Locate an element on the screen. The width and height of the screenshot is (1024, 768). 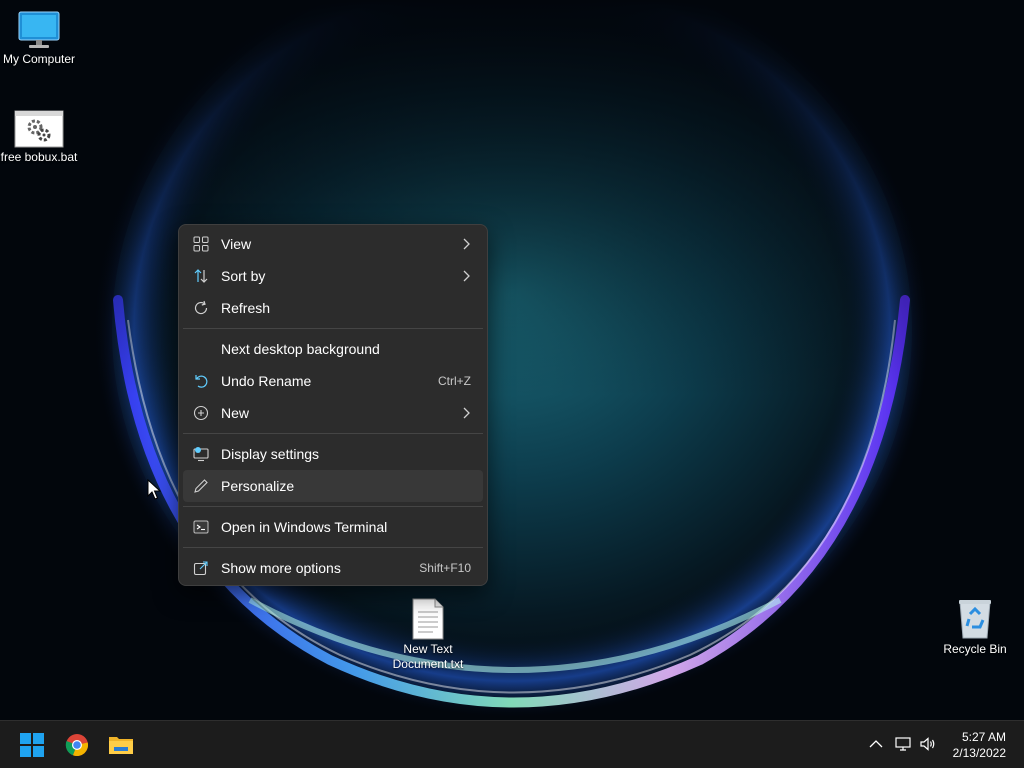
desktop-icon-label: free bobux.bat is located at coordinates (39, 157).